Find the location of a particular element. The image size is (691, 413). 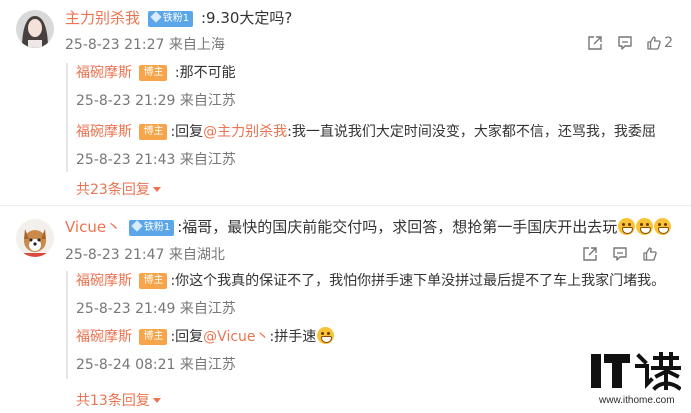

comment-text: :9.30大定吗? is located at coordinates (246, 18).